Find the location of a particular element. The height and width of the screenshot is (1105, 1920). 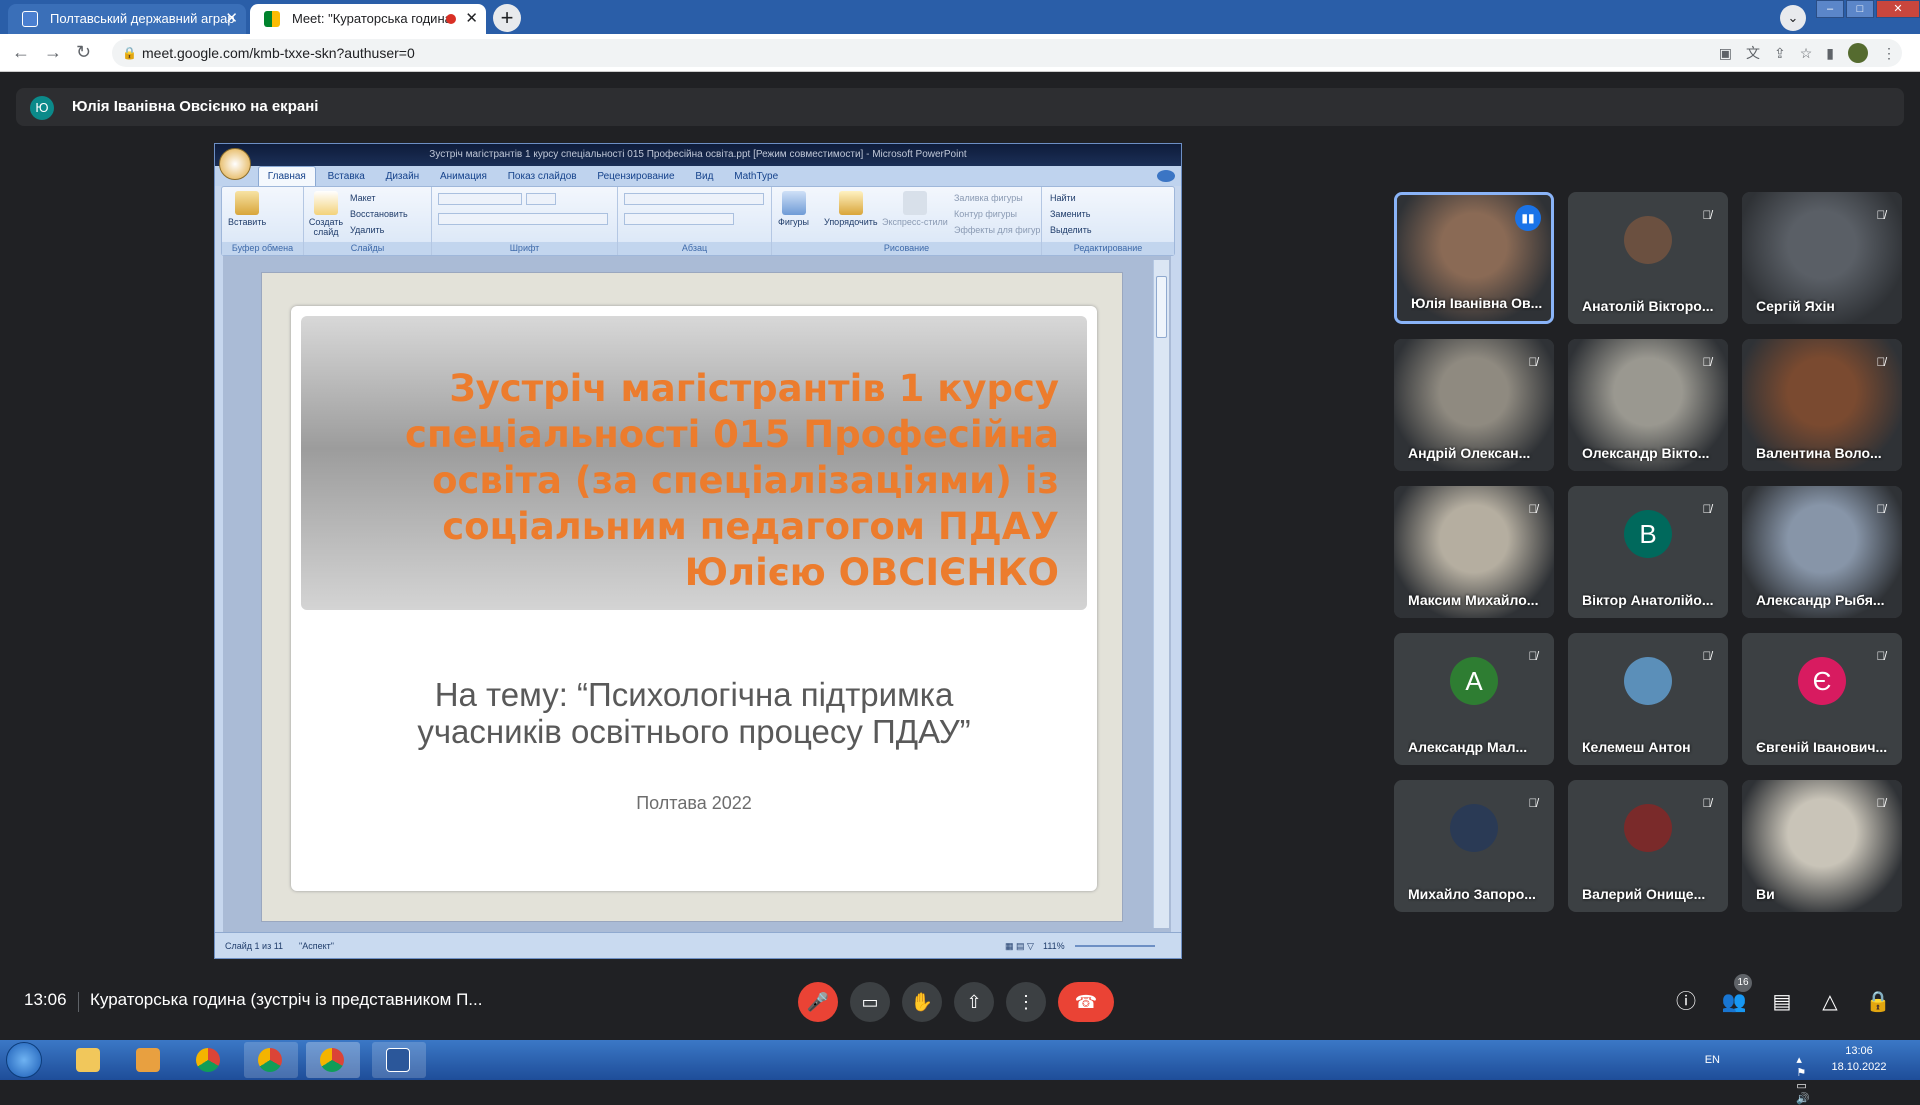

leave-call-button: ☎ is located at coordinates (1086, 1002).